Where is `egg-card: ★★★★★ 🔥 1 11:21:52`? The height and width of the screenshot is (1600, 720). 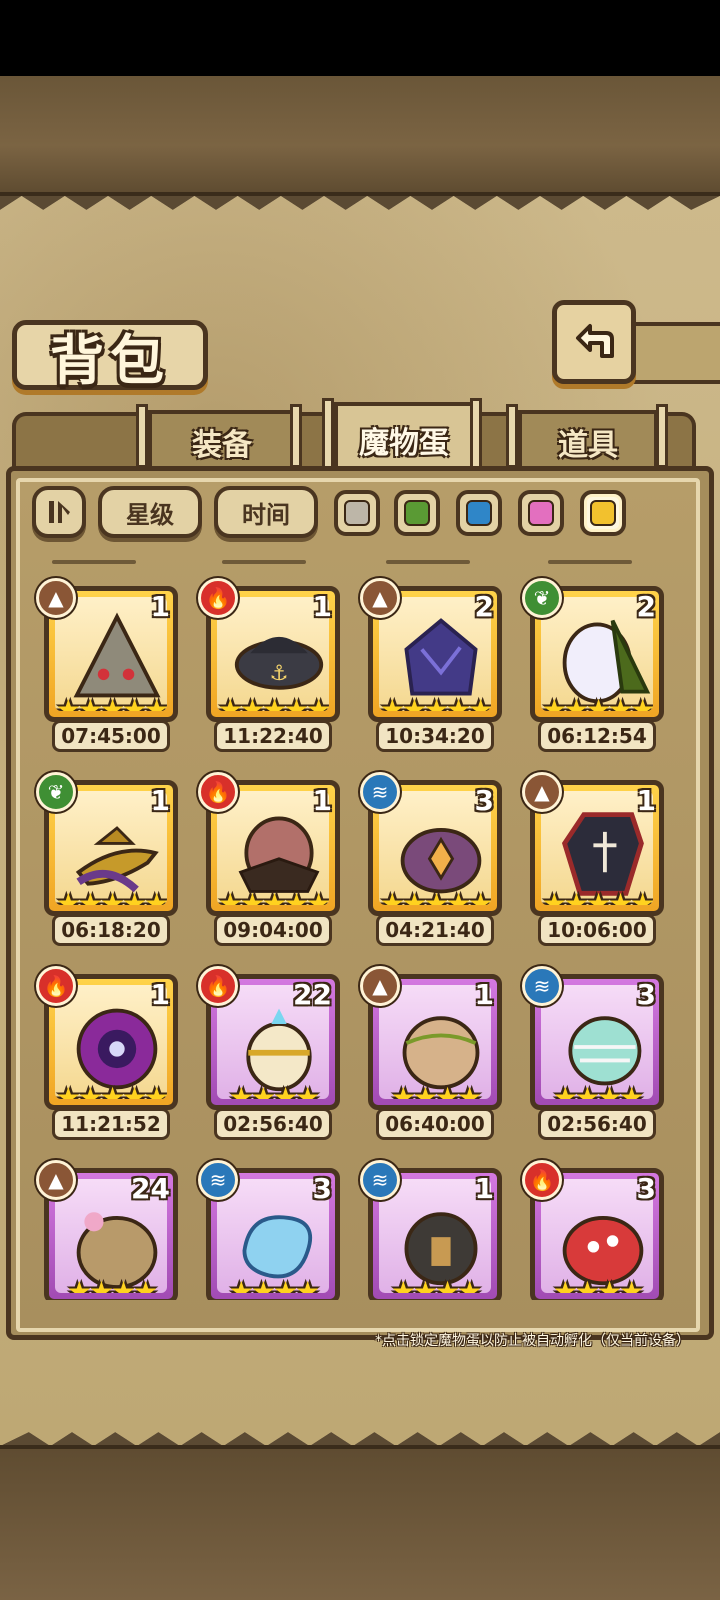
egg-card: ★★★★★ 🔥 1 11:21:52 is located at coordinates (107, 1060).